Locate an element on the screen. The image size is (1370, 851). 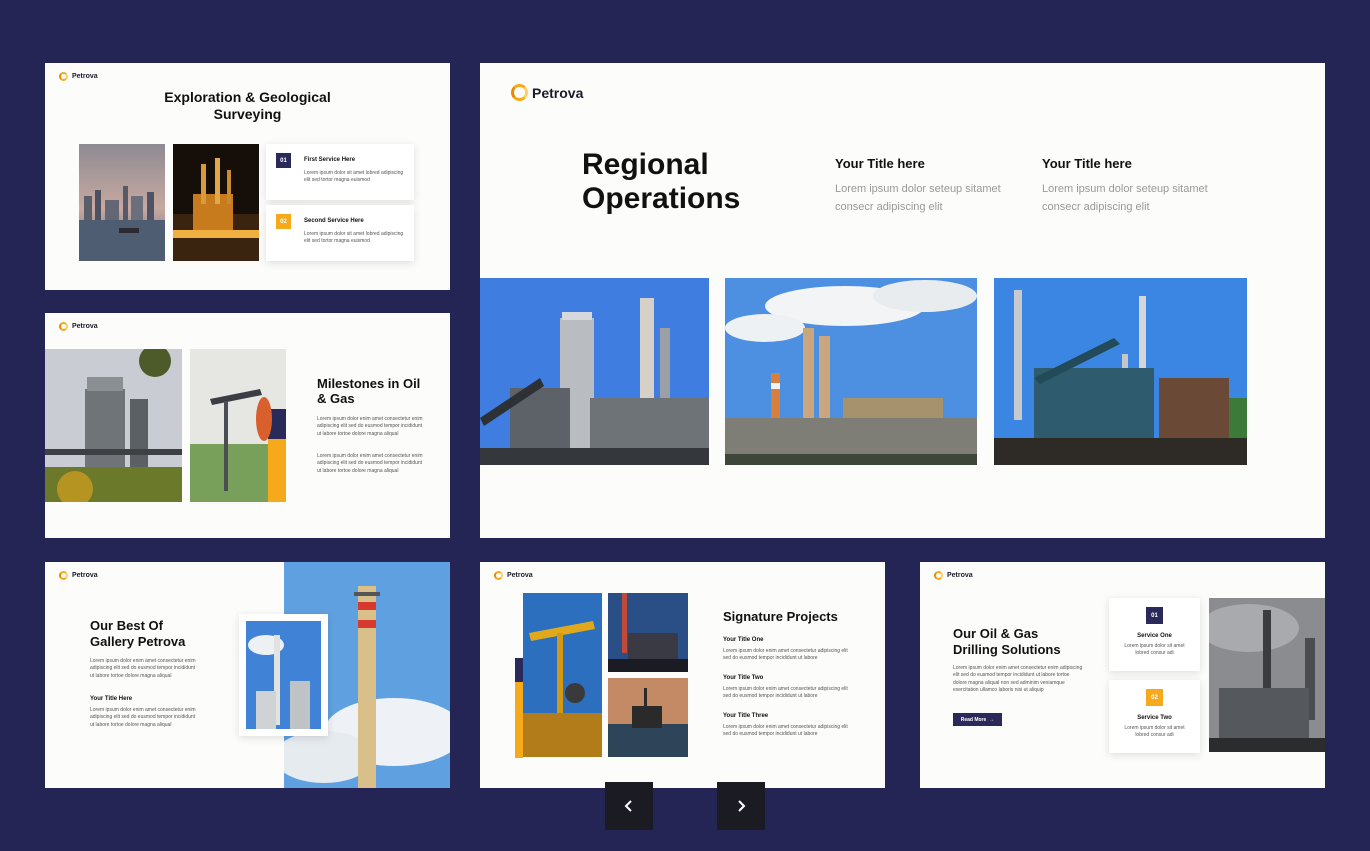
slide-title: Signature Projects is located at coordinates (780, 616).